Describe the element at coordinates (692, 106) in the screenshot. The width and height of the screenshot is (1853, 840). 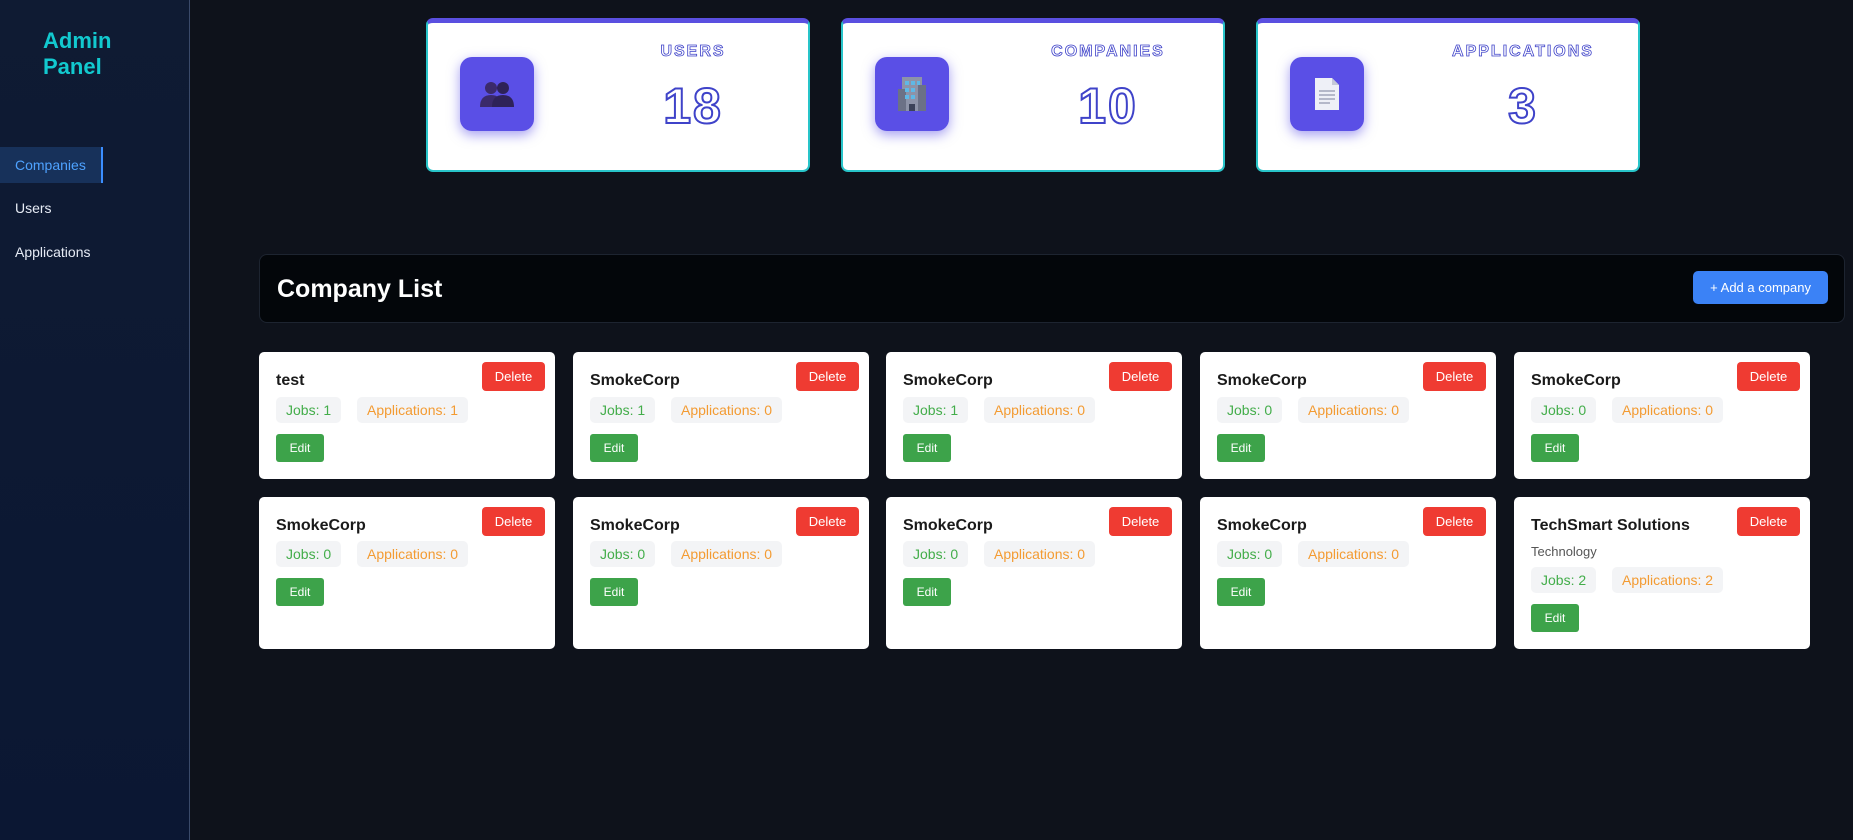
I see `stat-value: 18` at that location.